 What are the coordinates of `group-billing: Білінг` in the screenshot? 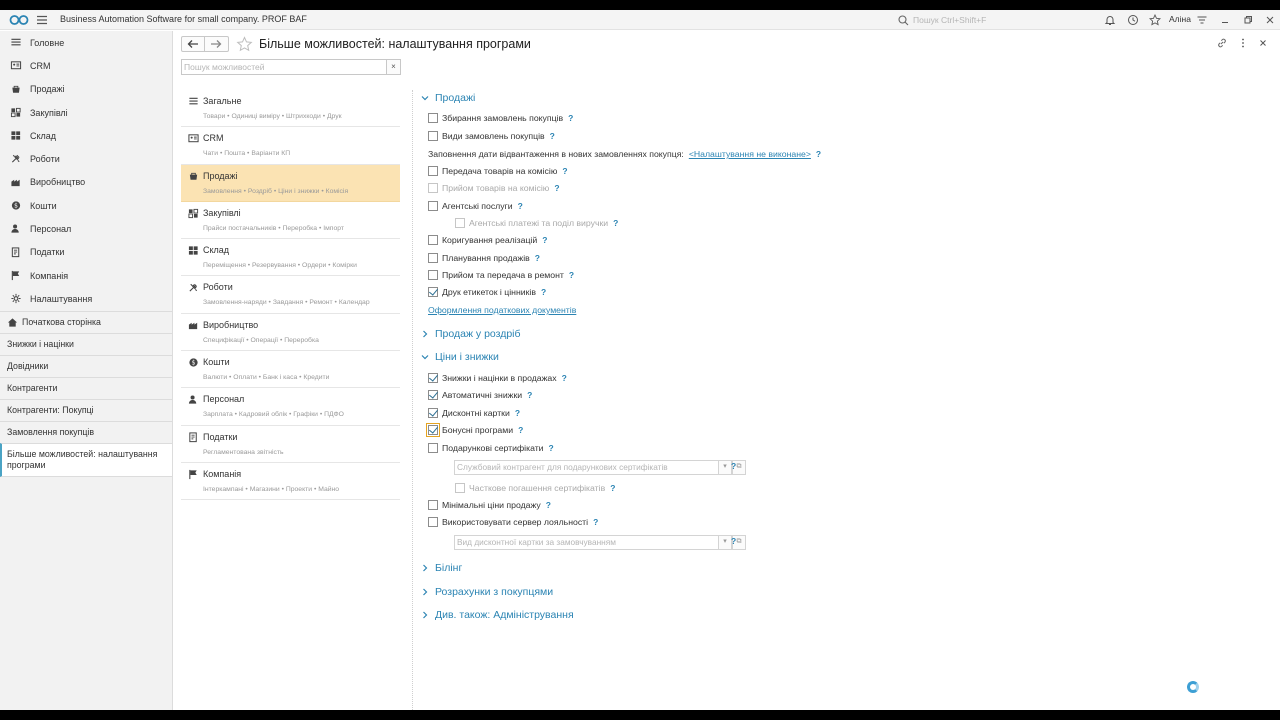 It's located at (441, 568).